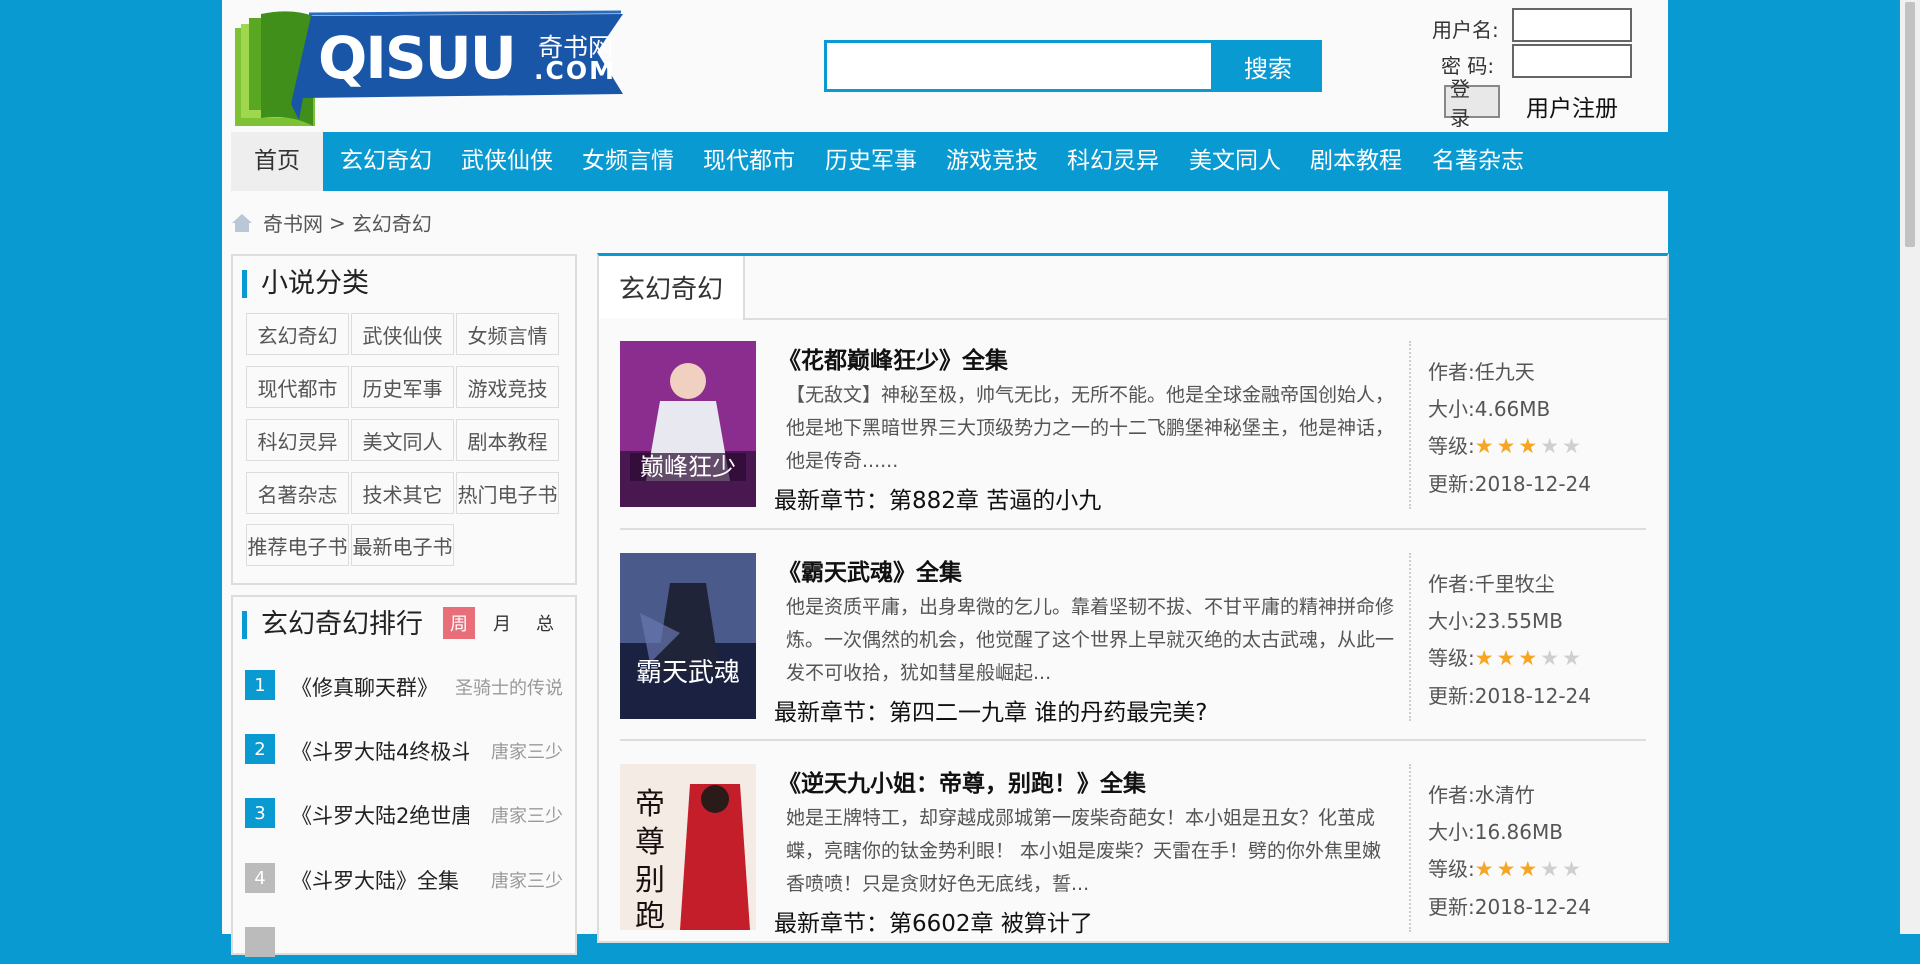 The image size is (1920, 964). Describe the element at coordinates (1572, 25) in the screenshot. I see `username-field` at that location.